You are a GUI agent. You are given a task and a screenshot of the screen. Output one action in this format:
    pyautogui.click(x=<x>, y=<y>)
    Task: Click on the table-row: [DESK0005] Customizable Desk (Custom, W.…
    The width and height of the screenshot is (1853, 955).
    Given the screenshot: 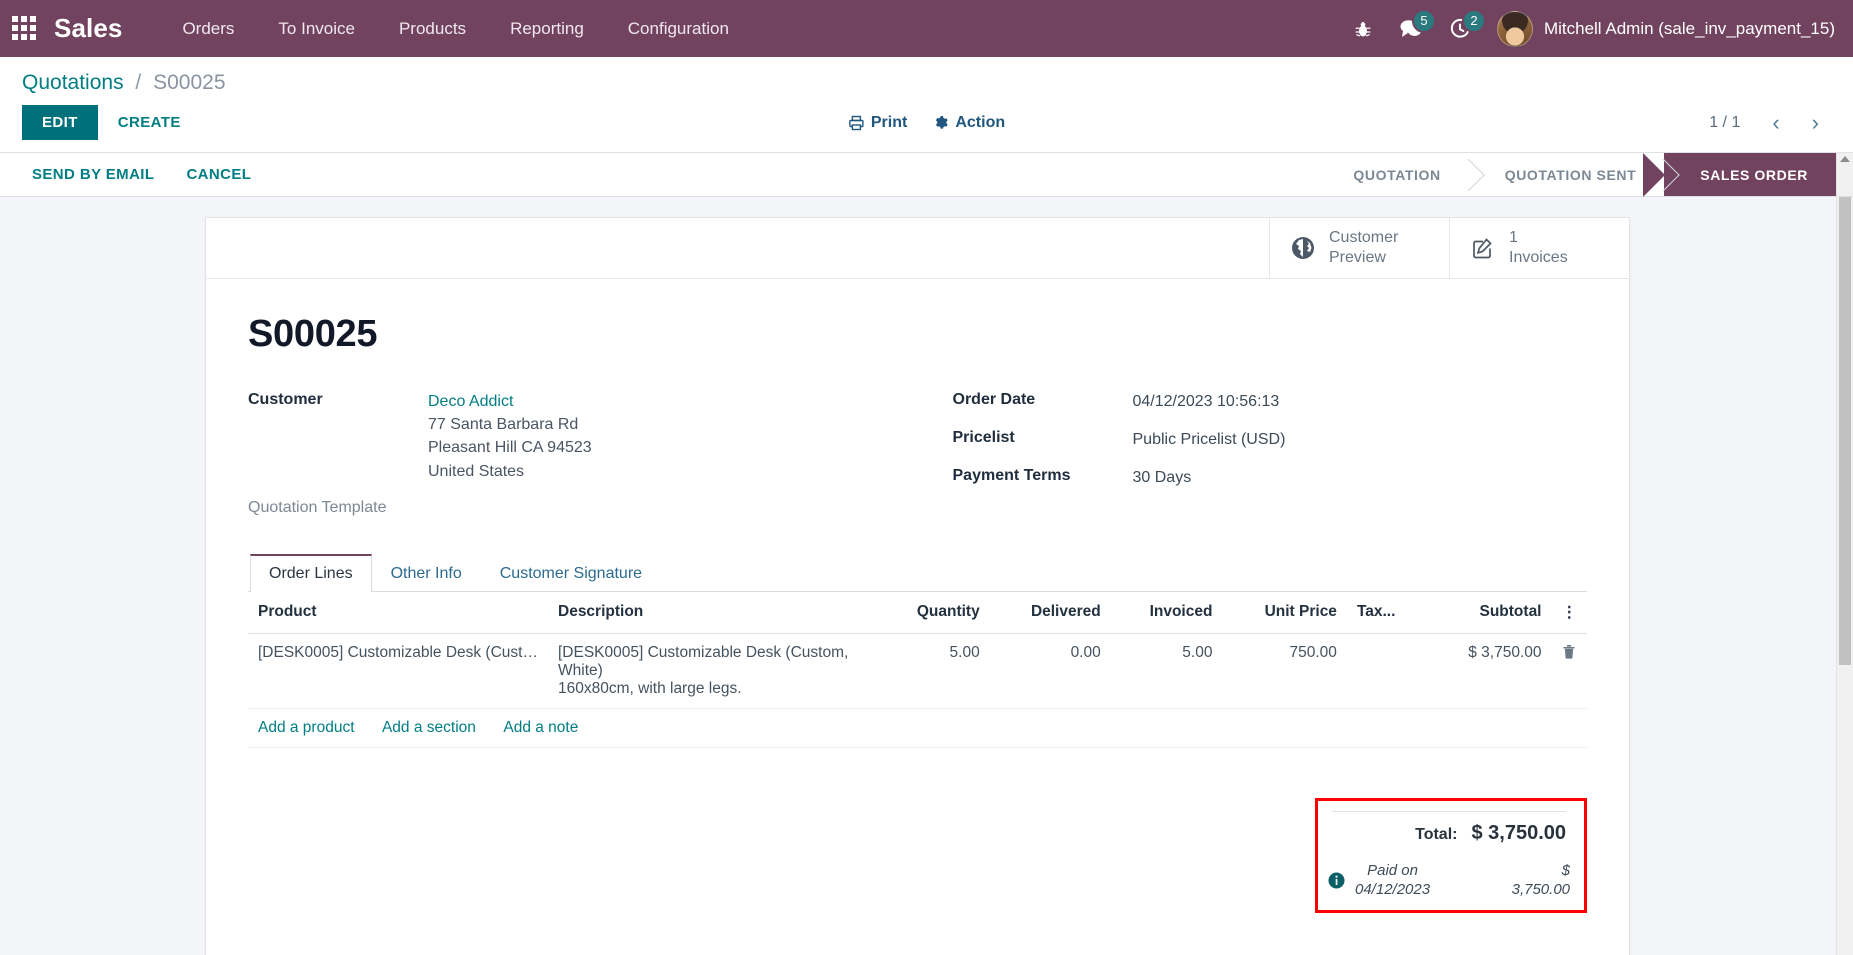 What is the action you would take?
    pyautogui.click(x=917, y=671)
    